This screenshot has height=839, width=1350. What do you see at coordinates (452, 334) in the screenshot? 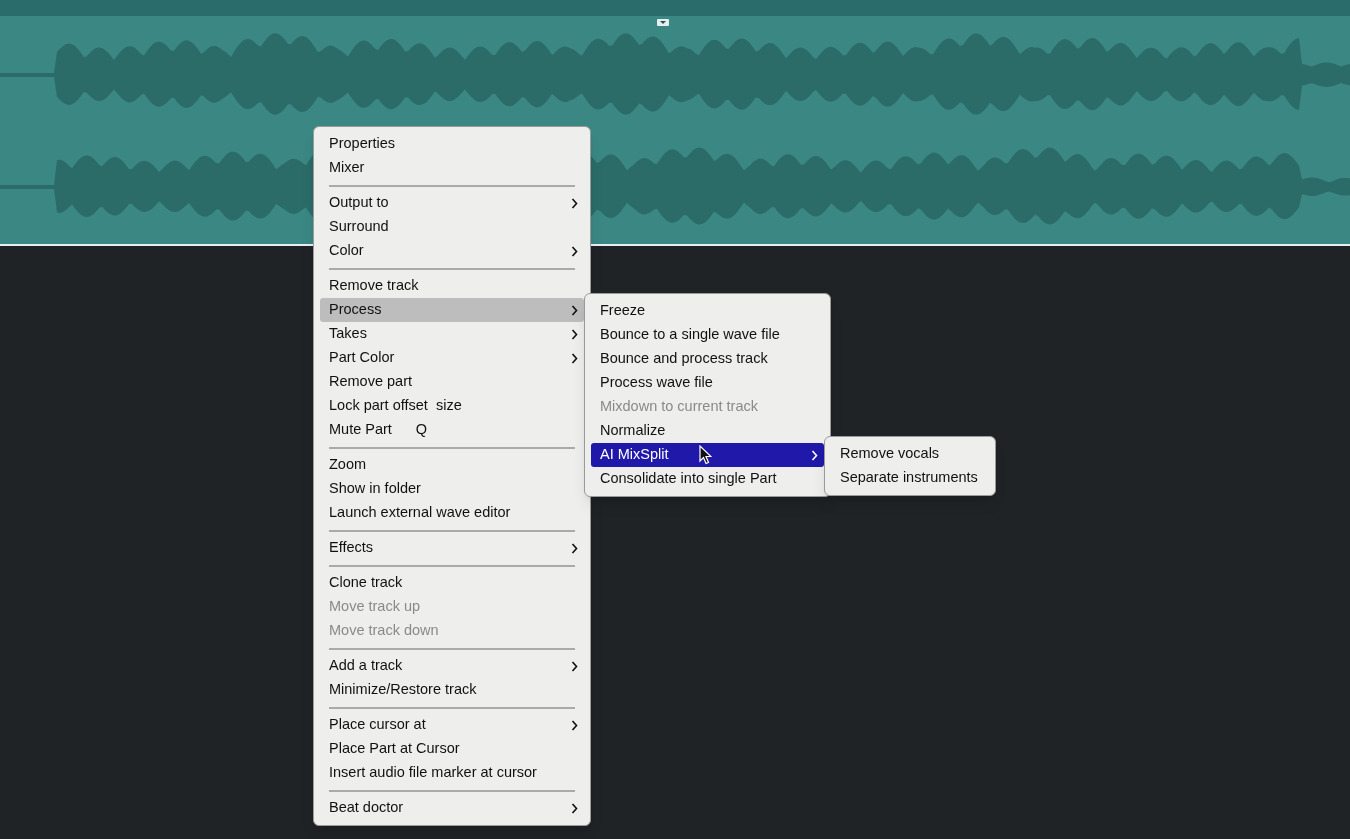
I see `menu-item: Takes` at bounding box center [452, 334].